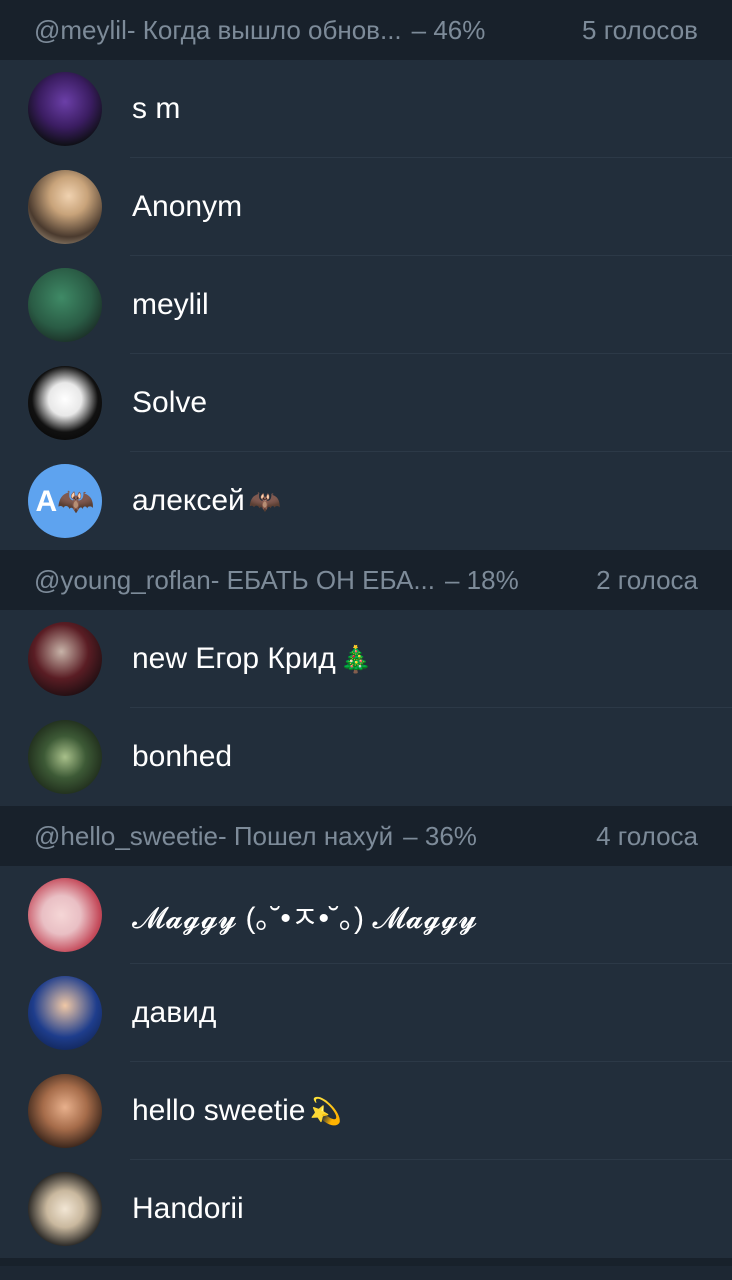 This screenshot has width=732, height=1280. What do you see at coordinates (647, 579) in the screenshot?
I see `poll-option-vote-count: 2 голоса` at bounding box center [647, 579].